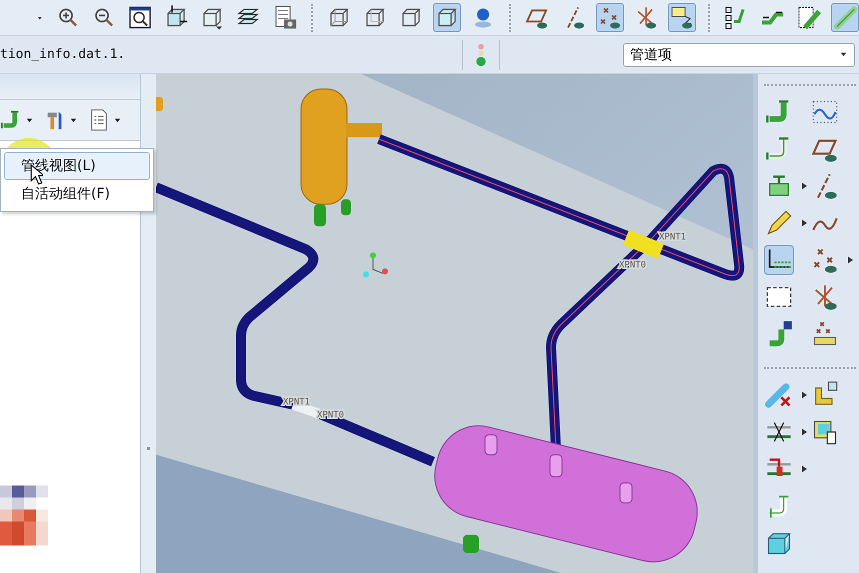 This screenshot has width=859, height=573. What do you see at coordinates (779, 259) in the screenshot?
I see `sketch-corner-icon` at bounding box center [779, 259].